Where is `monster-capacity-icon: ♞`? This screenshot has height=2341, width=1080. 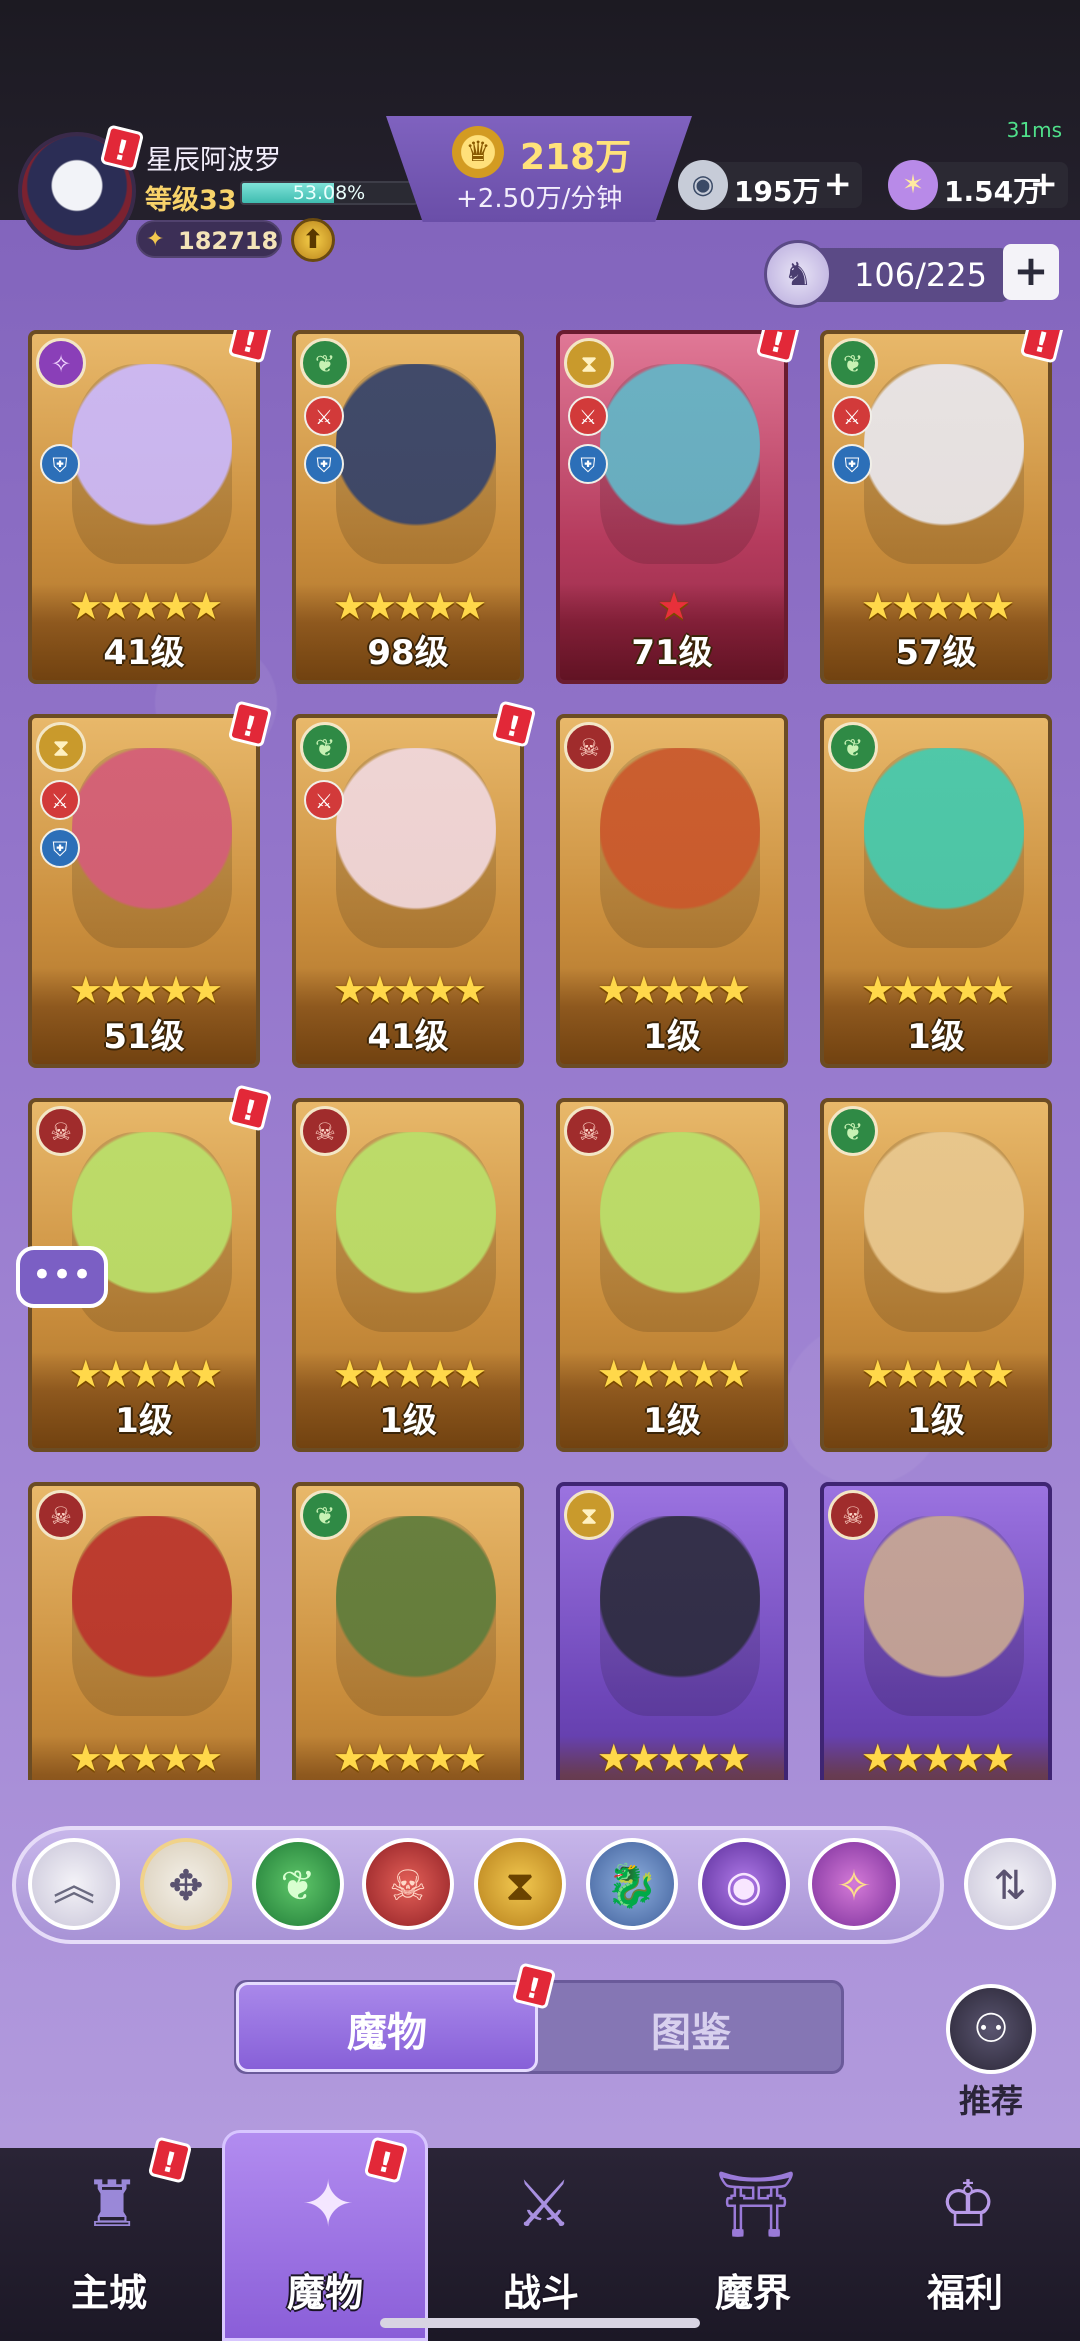
monster-capacity-icon: ♞ is located at coordinates (798, 274).